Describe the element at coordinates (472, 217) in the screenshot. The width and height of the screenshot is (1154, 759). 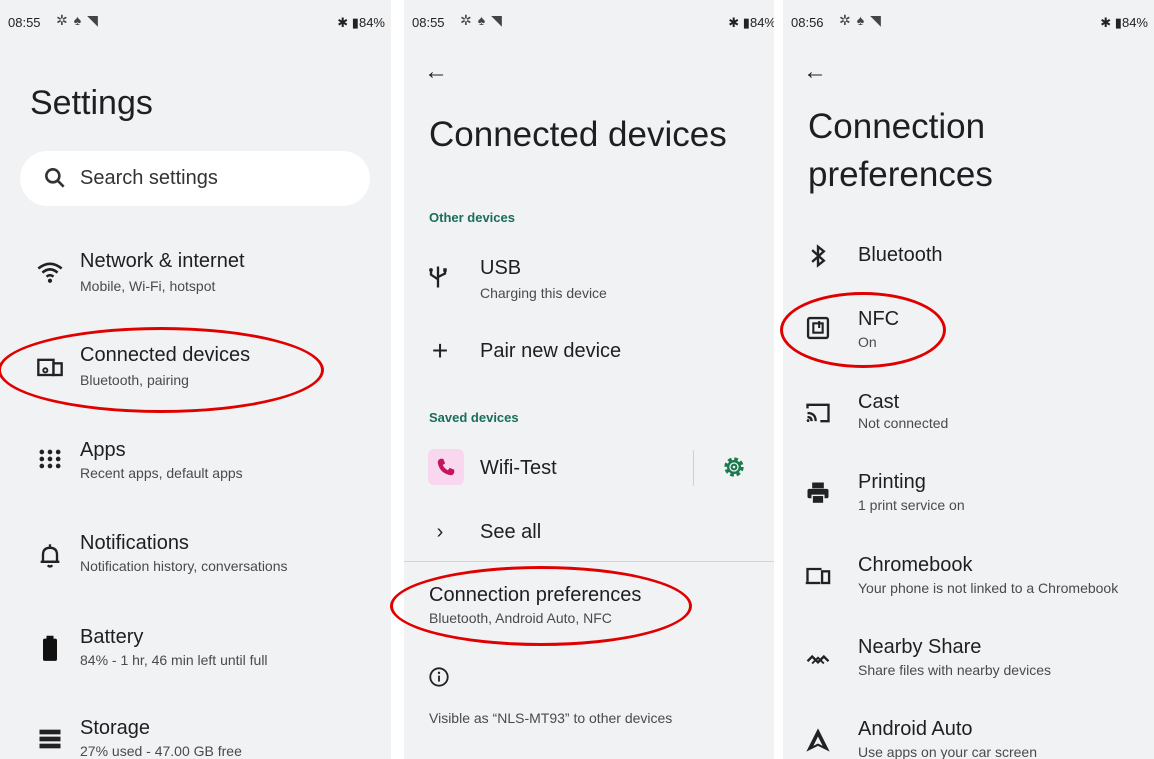
I see `section-header-other-devices: Other devices` at that location.